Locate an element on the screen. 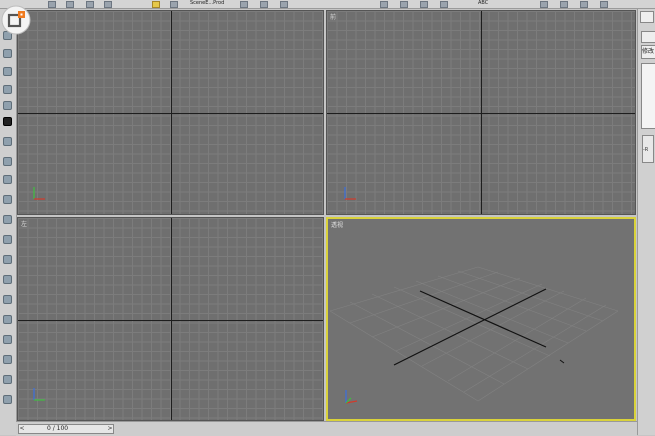 This screenshot has width=655, height=436. next-frame-button: > is located at coordinates (110, 429).